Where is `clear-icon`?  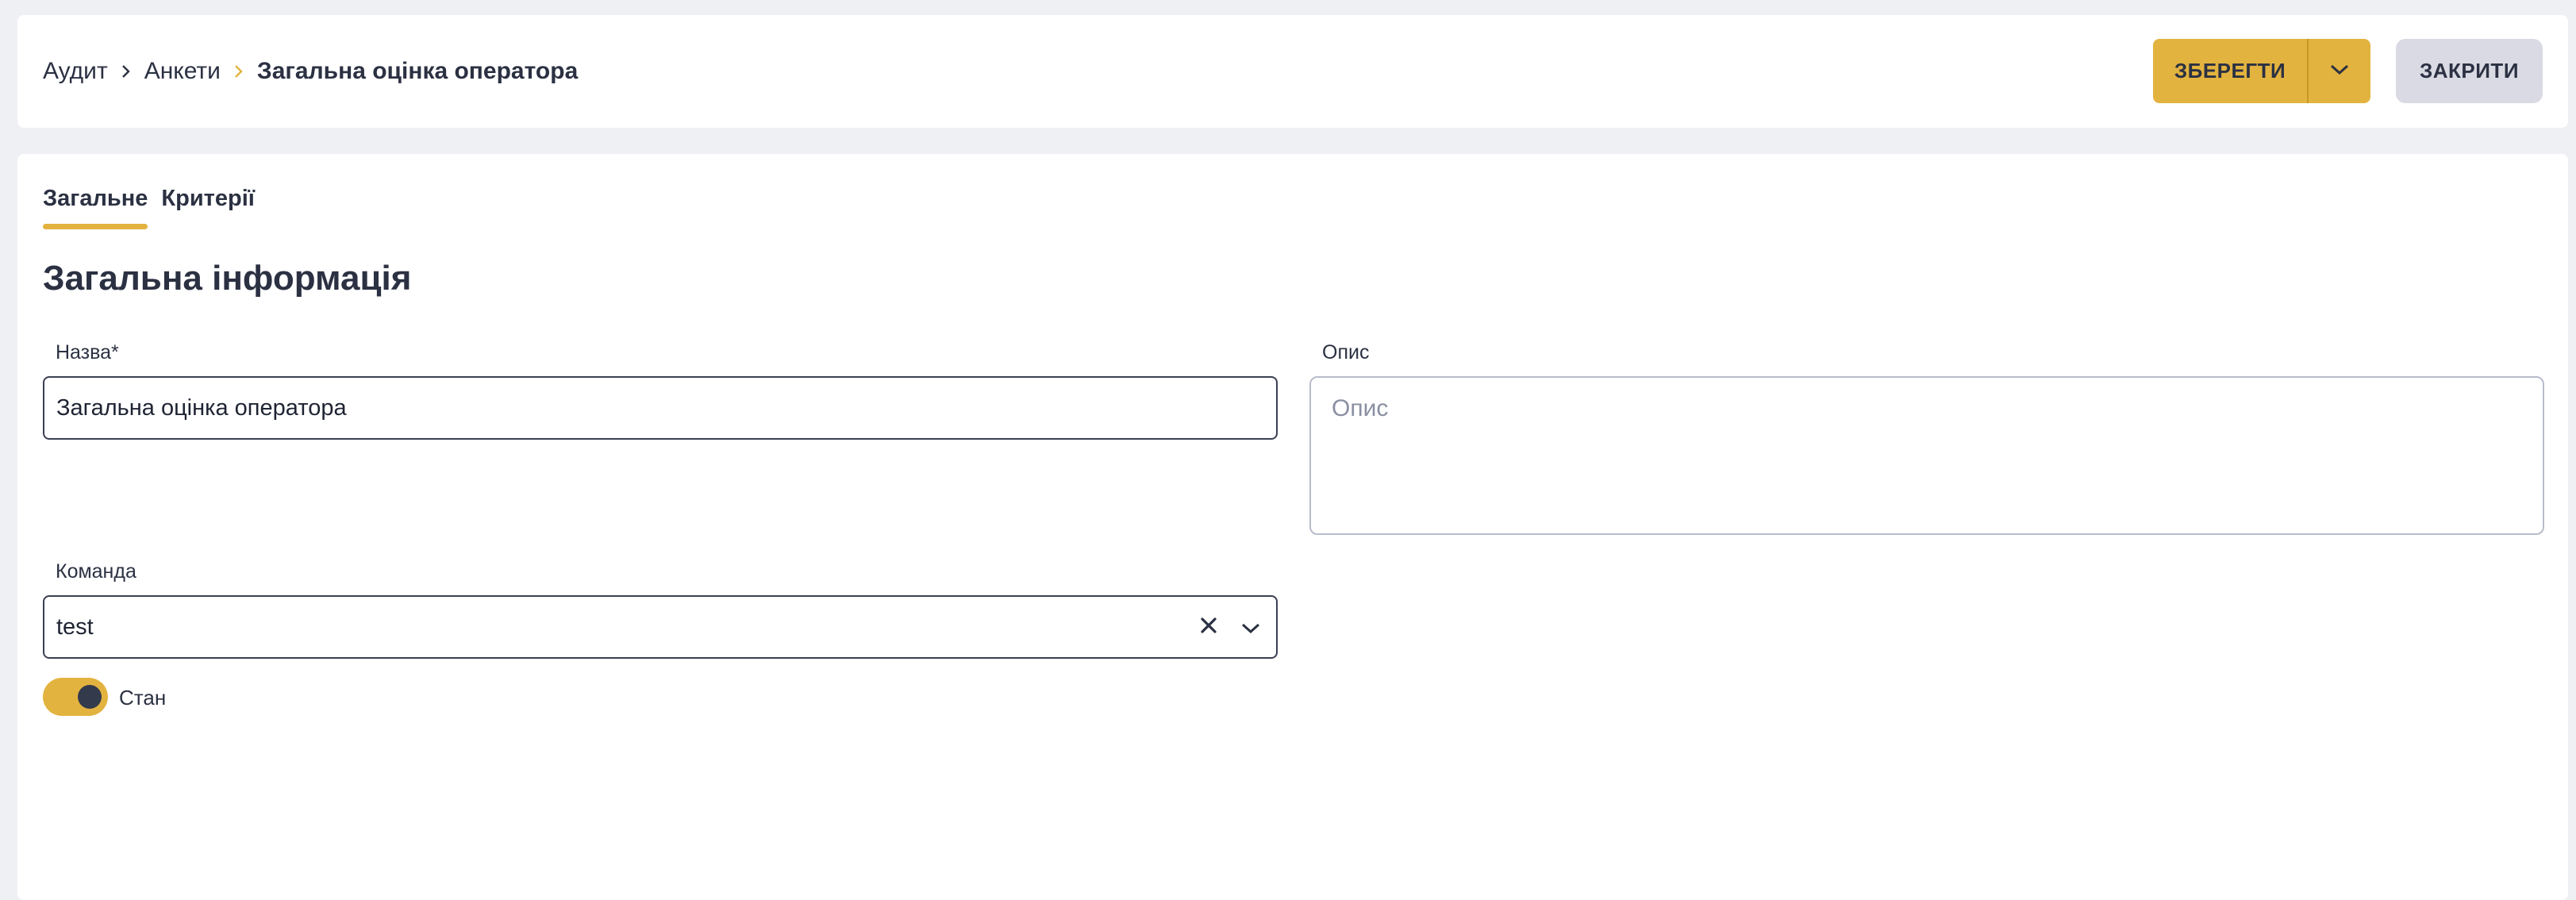 clear-icon is located at coordinates (1208, 627).